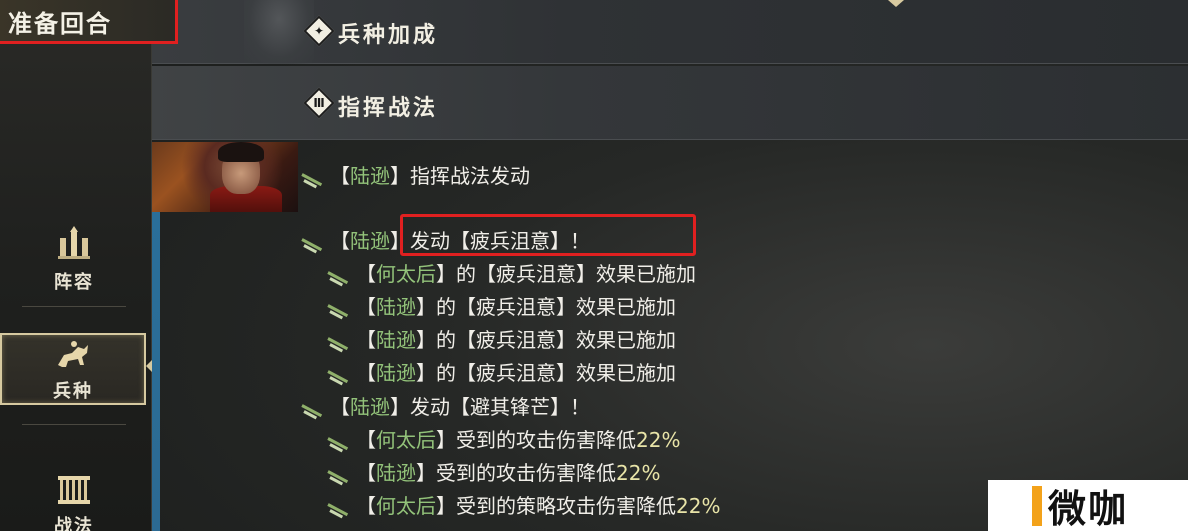 The height and width of the screenshot is (531, 1188). What do you see at coordinates (504, 440) in the screenshot?
I see `log-entry: 【何太后】受到的攻击伤害降低22%` at bounding box center [504, 440].